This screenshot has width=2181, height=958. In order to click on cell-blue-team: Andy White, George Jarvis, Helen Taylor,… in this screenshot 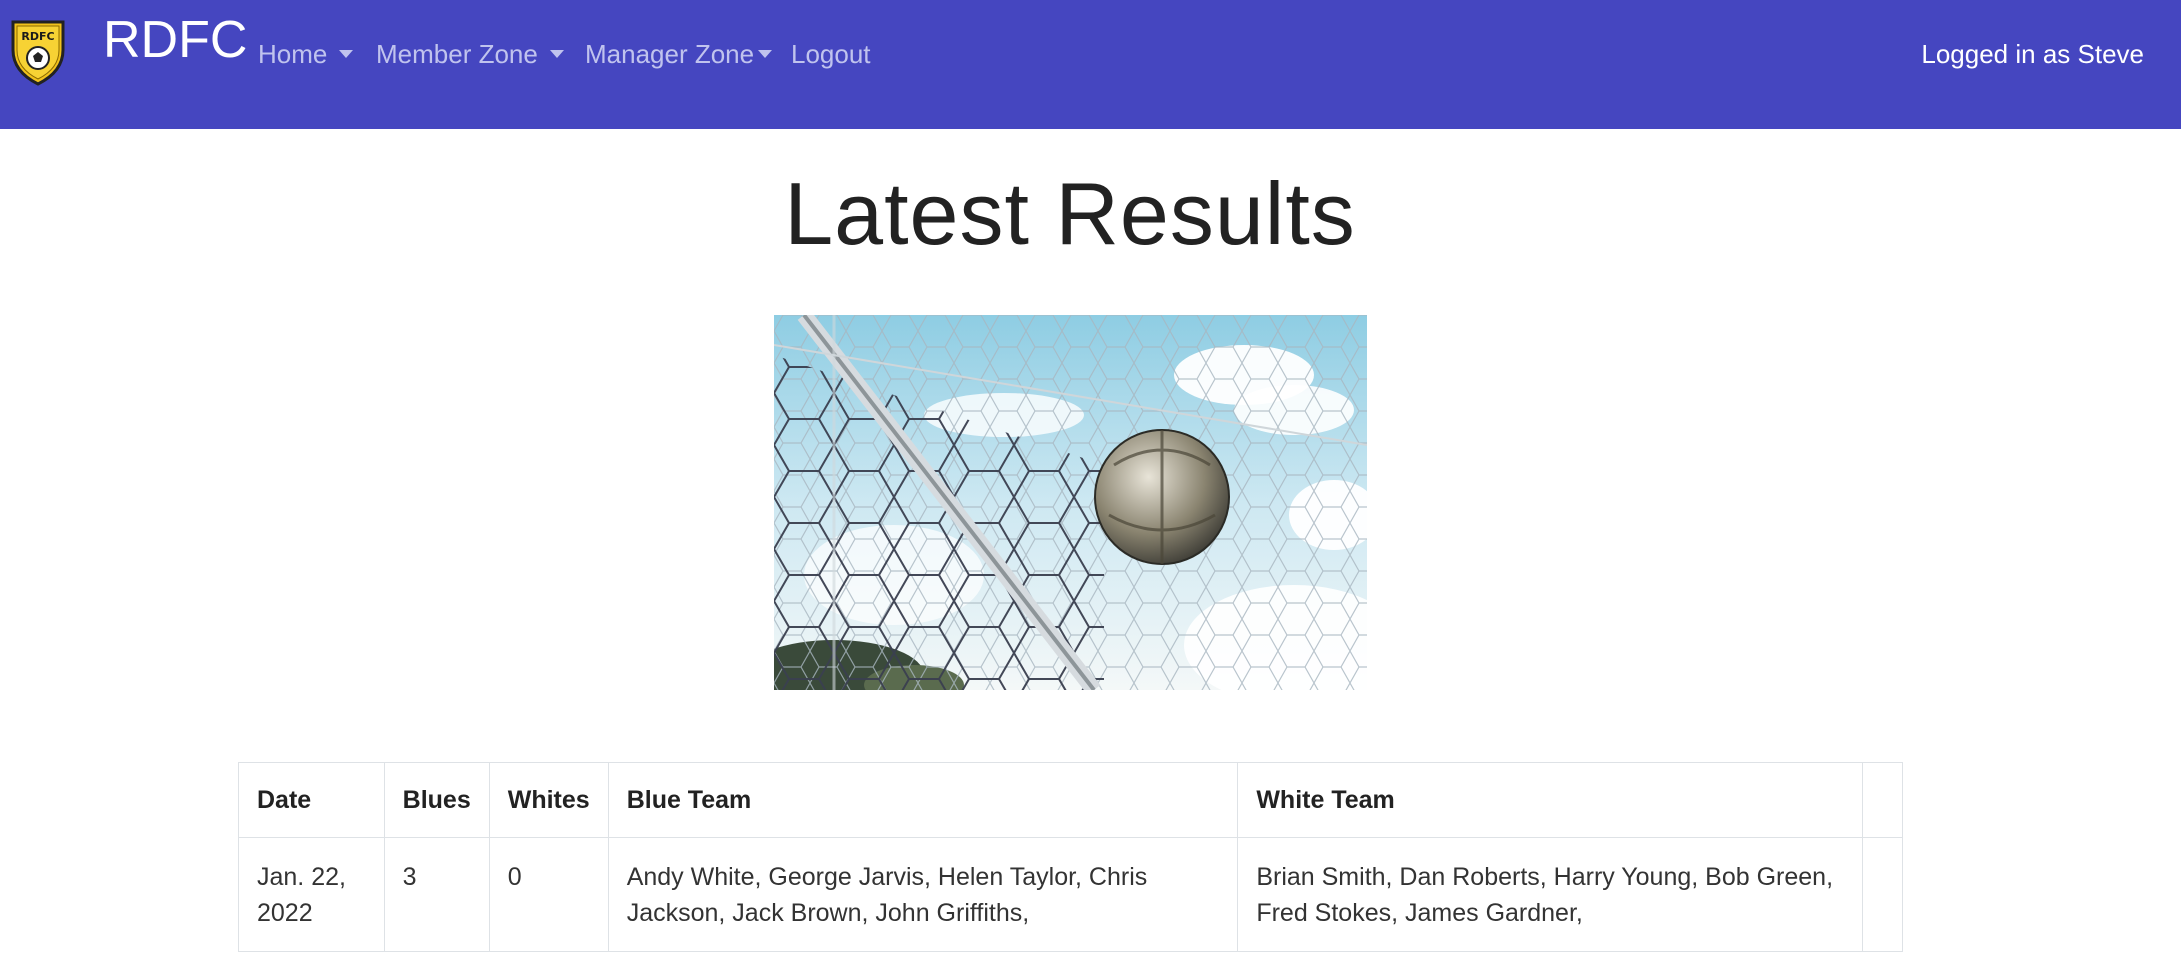, I will do `click(923, 894)`.